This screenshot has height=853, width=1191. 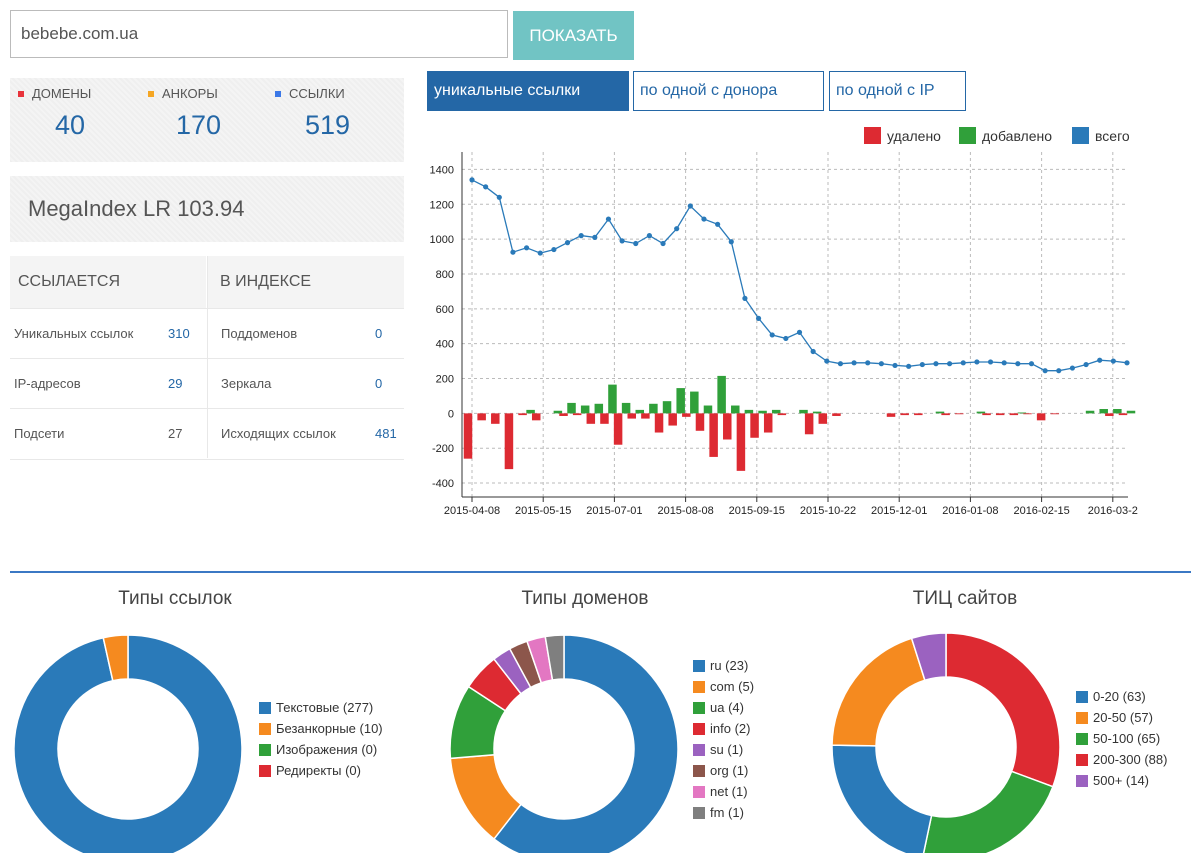 What do you see at coordinates (321, 728) in the screenshot?
I see `legend-item: Безанкорные (10)` at bounding box center [321, 728].